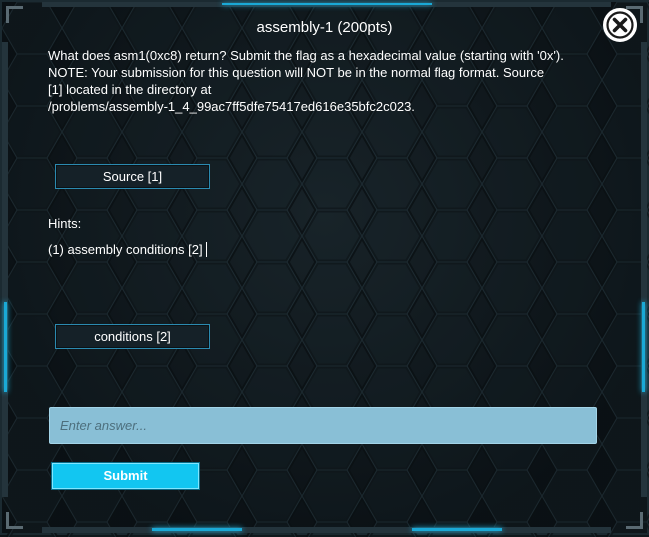 The height and width of the screenshot is (537, 649). What do you see at coordinates (132, 336) in the screenshot?
I see `conditions-button: conditions [2]` at bounding box center [132, 336].